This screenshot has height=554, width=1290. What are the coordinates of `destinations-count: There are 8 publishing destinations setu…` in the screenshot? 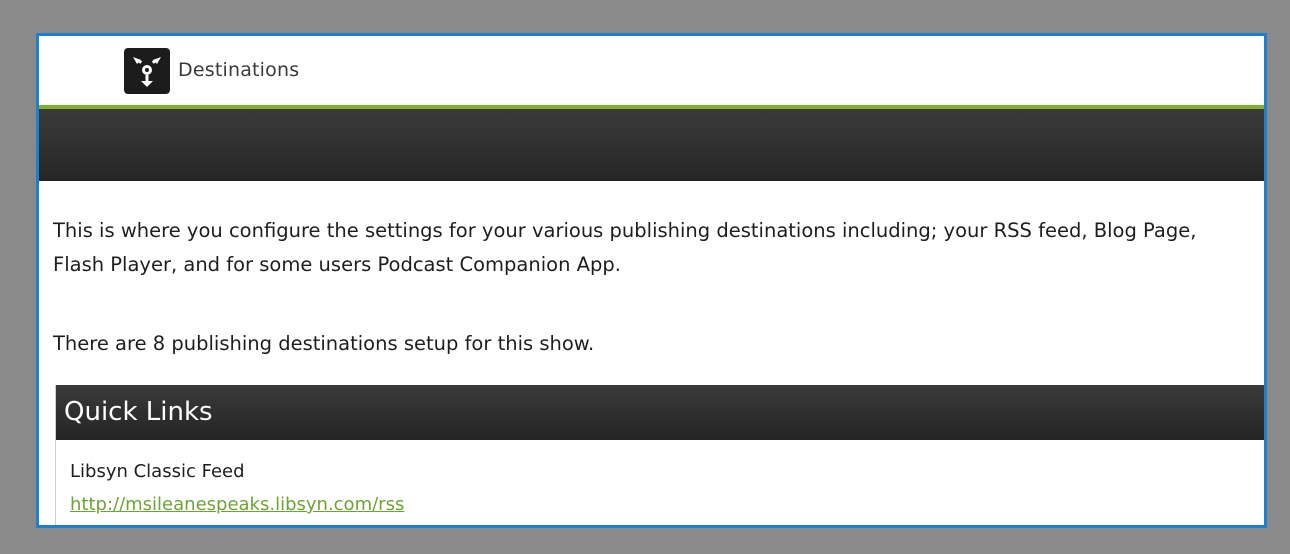 It's located at (324, 343).